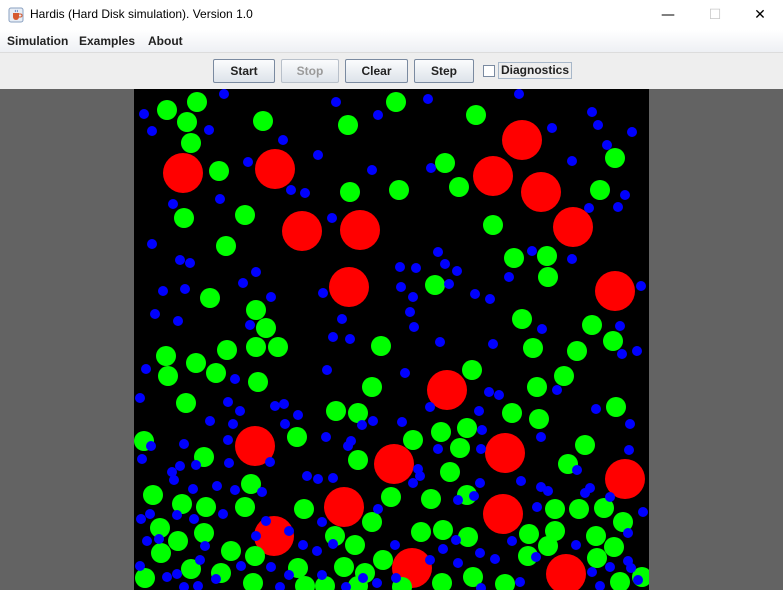 Image resolution: width=783 pixels, height=590 pixels. I want to click on clear-button: Clear, so click(376, 71).